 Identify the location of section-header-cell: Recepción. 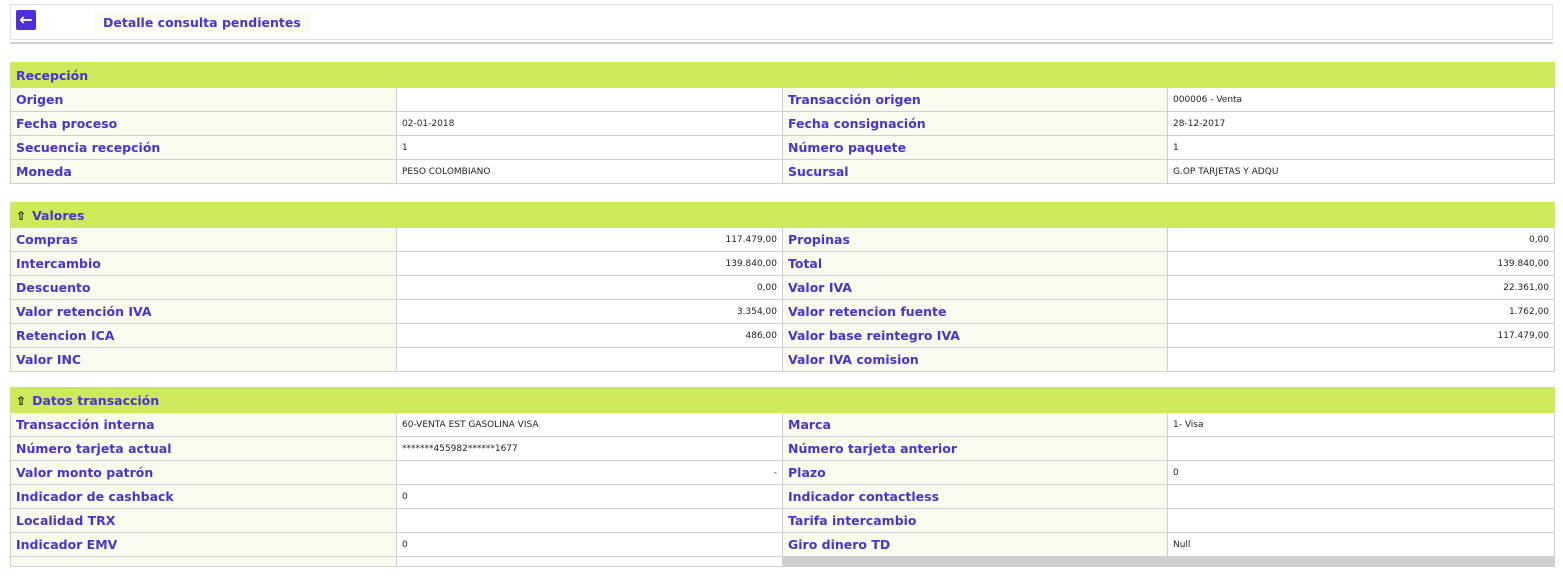
(782, 75).